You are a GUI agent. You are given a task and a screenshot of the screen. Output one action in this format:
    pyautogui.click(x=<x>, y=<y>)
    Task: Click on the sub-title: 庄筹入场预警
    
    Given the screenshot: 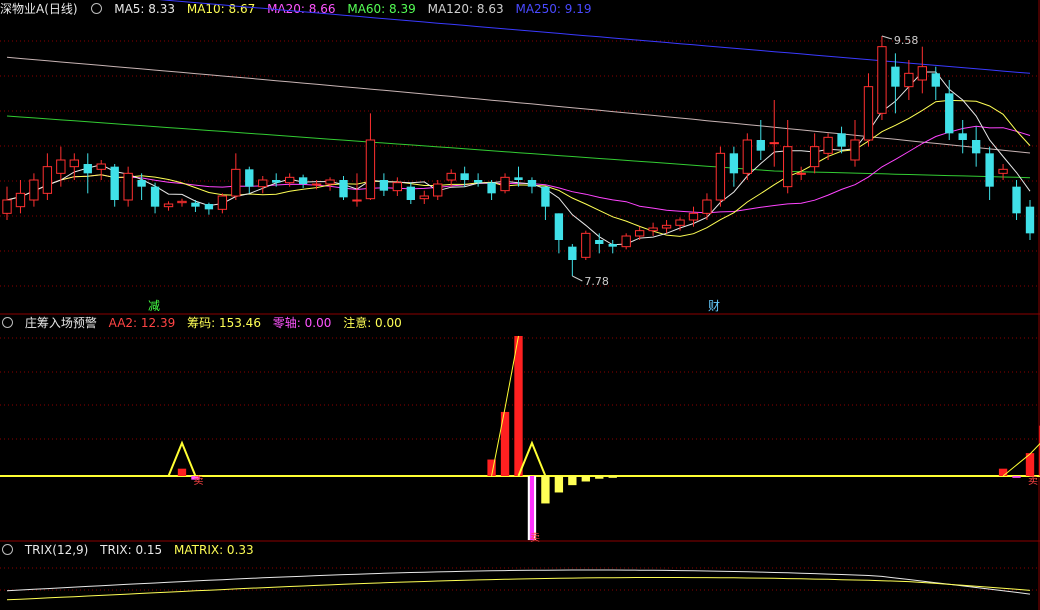 What is the action you would take?
    pyautogui.click(x=60, y=323)
    